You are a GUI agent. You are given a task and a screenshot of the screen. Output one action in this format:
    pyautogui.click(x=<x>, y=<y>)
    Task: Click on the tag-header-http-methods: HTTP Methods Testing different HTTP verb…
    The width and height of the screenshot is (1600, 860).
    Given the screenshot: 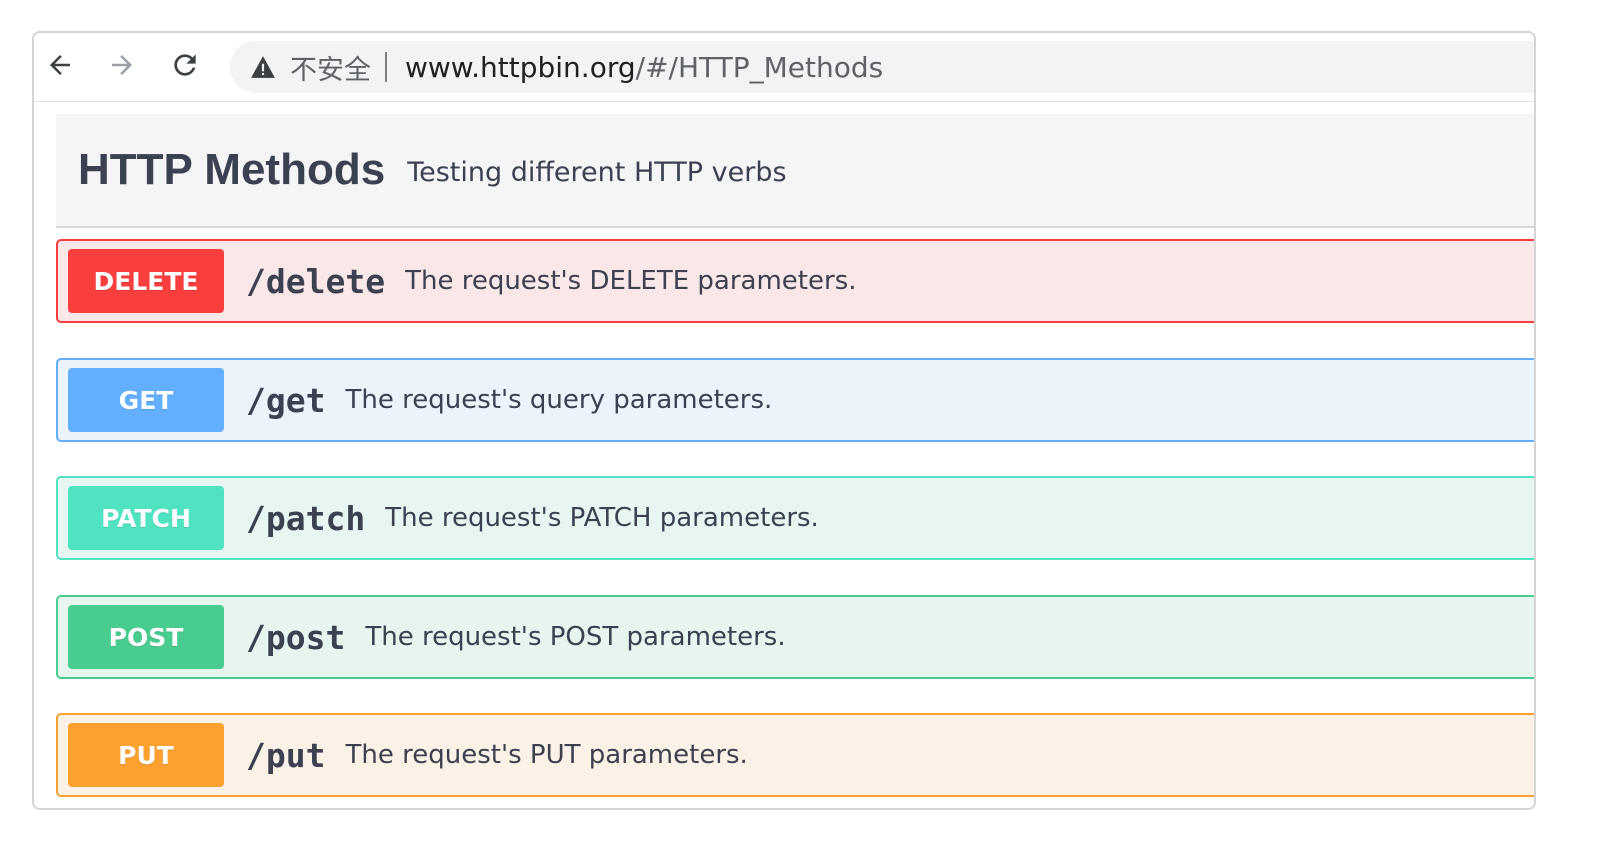 What is the action you would take?
    pyautogui.click(x=795, y=171)
    